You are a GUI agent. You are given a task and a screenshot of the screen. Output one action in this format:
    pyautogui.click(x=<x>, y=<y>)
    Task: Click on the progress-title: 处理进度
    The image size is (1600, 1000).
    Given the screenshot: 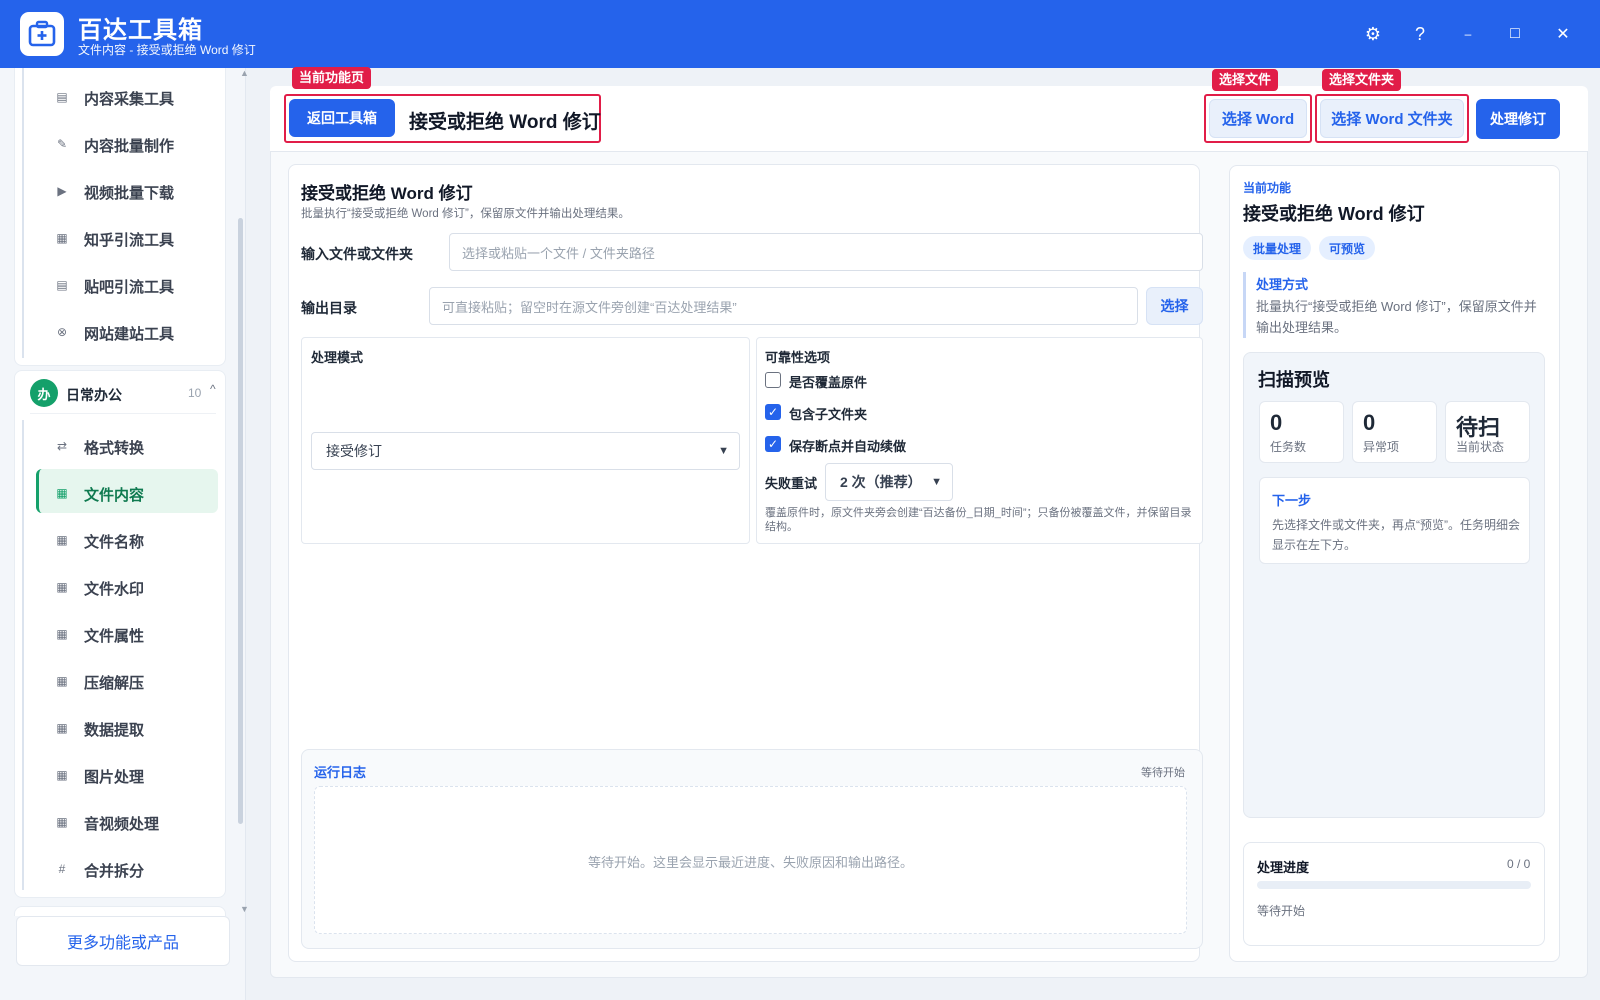 What is the action you would take?
    pyautogui.click(x=1283, y=867)
    